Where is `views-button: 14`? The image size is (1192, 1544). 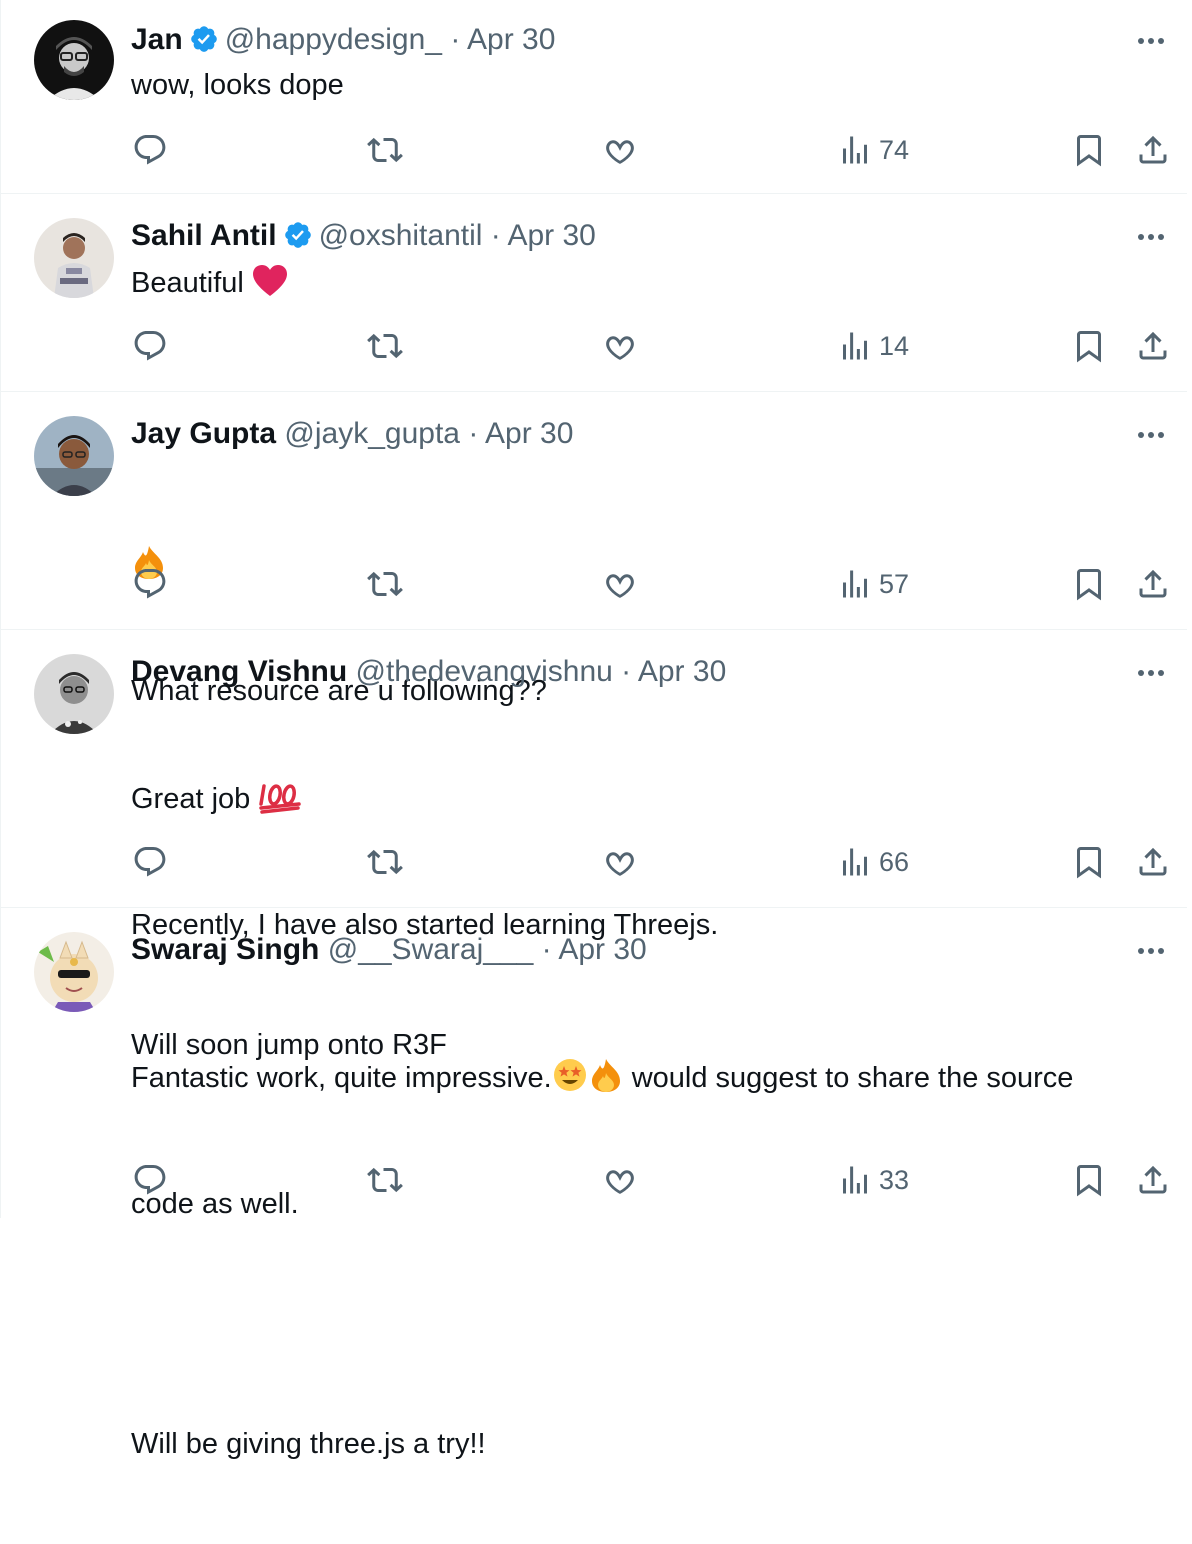 views-button: 14 is located at coordinates (873, 346).